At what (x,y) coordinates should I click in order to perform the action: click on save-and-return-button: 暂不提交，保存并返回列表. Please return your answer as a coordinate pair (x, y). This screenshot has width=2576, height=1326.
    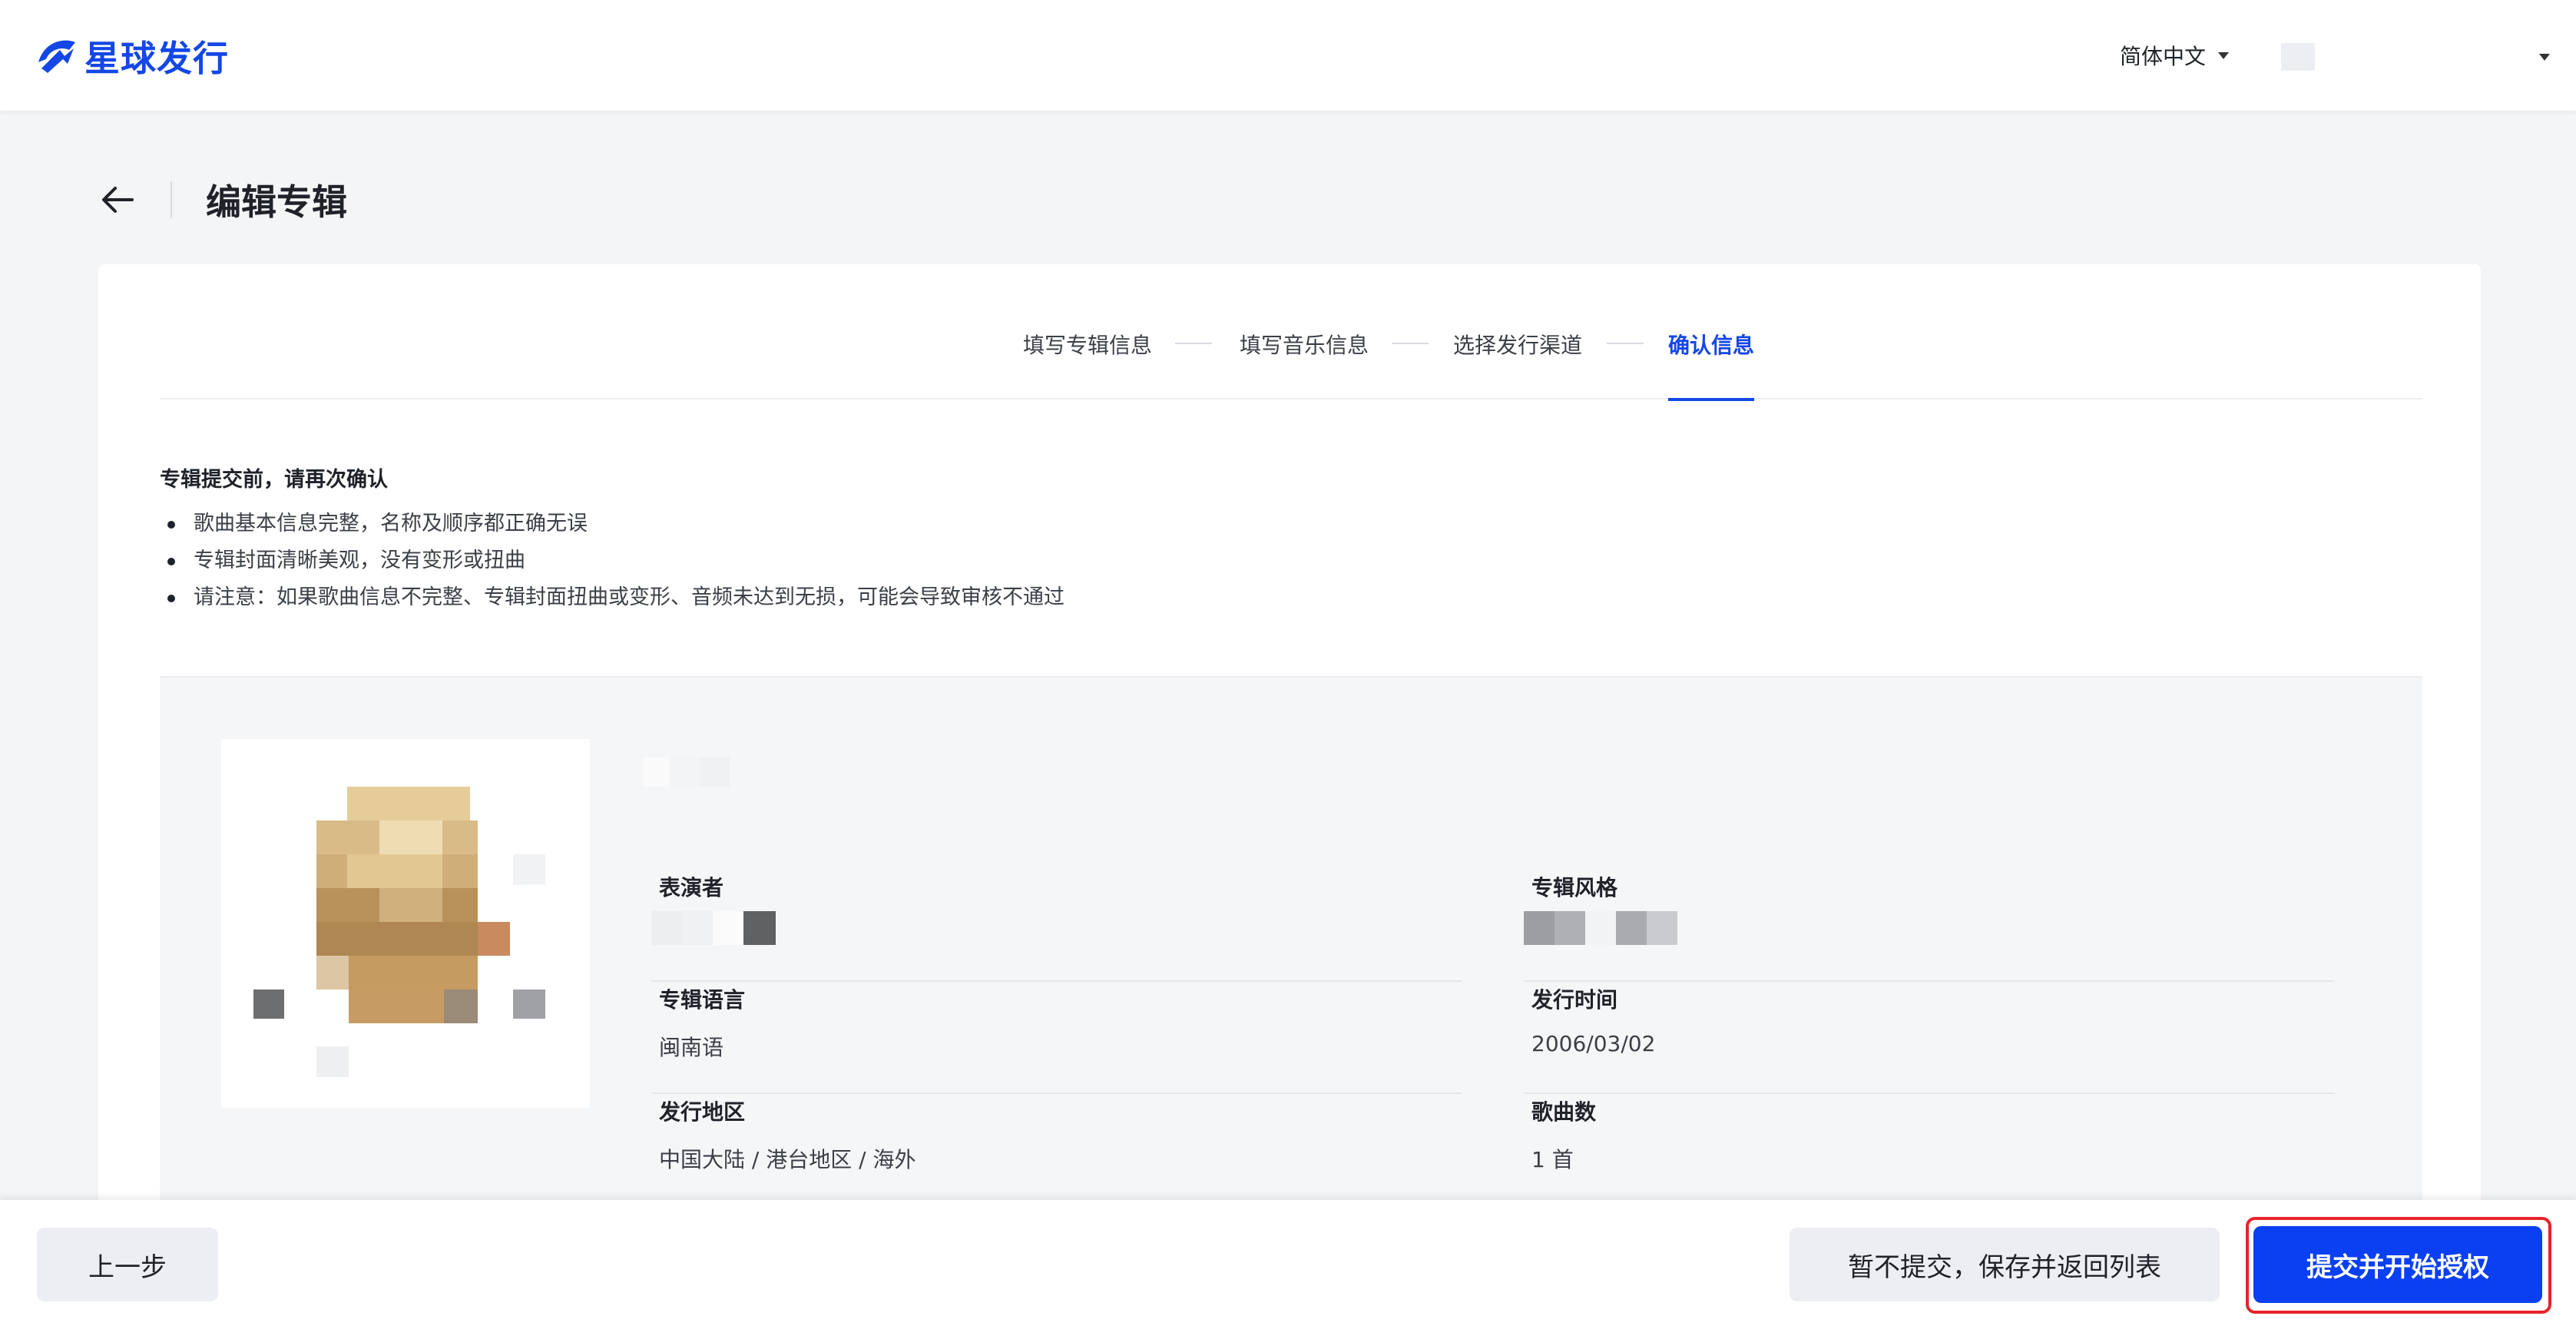
    Looking at the image, I should click on (2005, 1264).